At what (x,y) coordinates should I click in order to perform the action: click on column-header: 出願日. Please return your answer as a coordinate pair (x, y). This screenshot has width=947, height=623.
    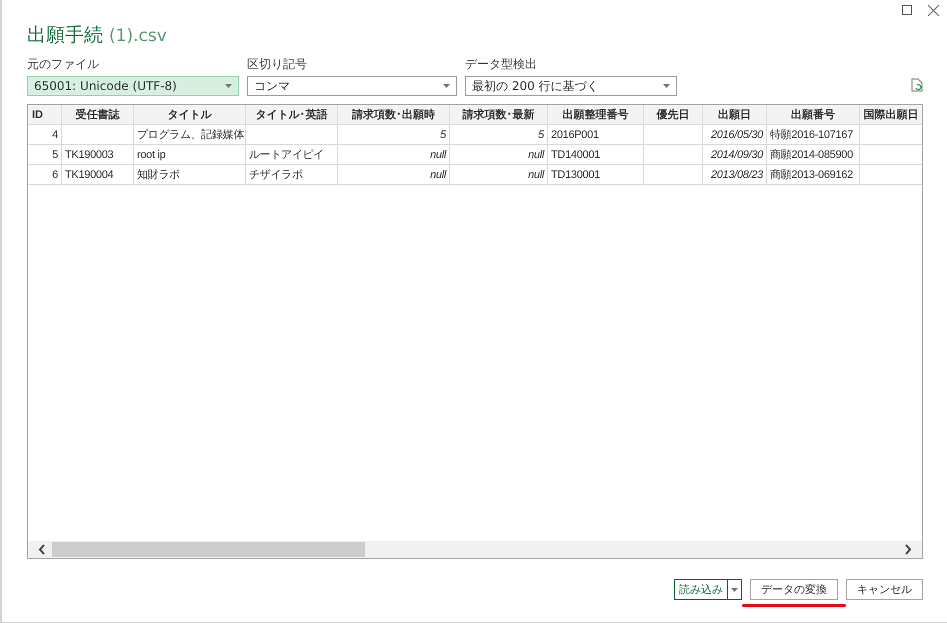
    Looking at the image, I should click on (735, 115).